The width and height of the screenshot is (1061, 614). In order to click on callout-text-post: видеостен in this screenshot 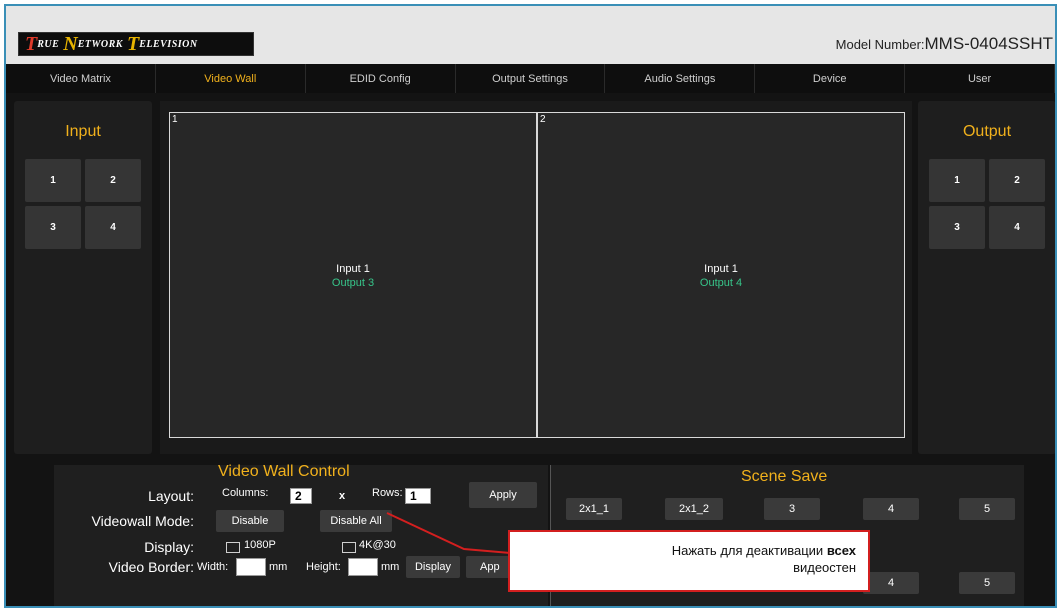, I will do `click(824, 567)`.